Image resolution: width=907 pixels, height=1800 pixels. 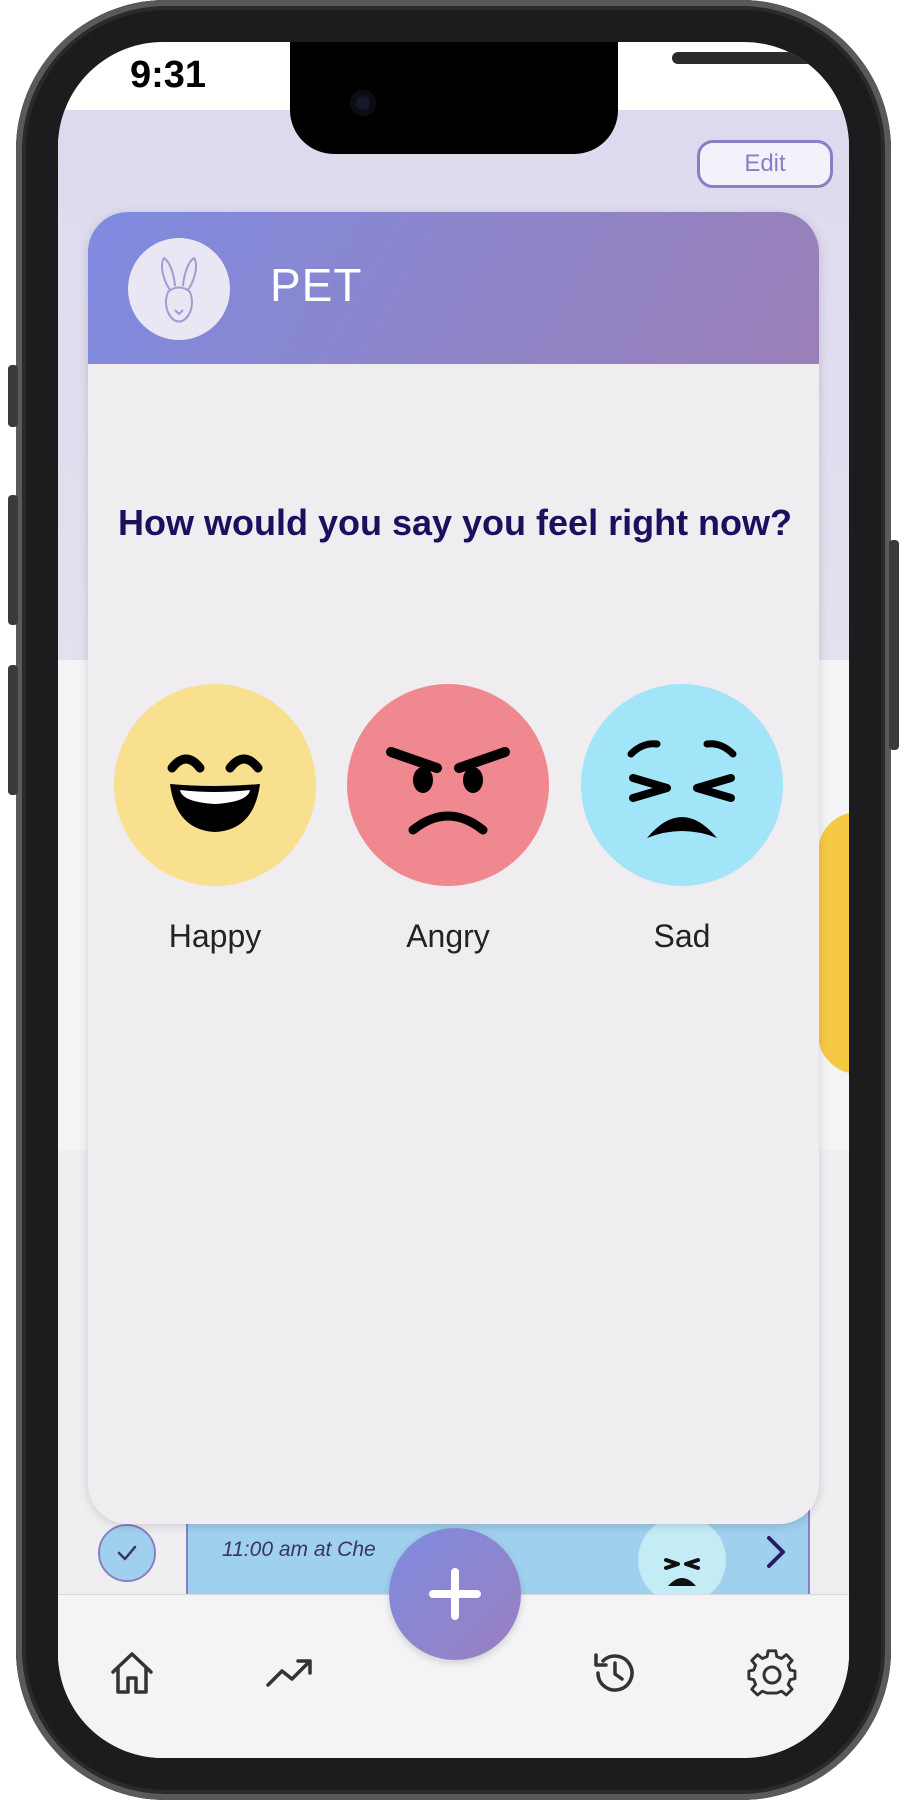 I want to click on trending-icon, so click(x=290, y=1673).